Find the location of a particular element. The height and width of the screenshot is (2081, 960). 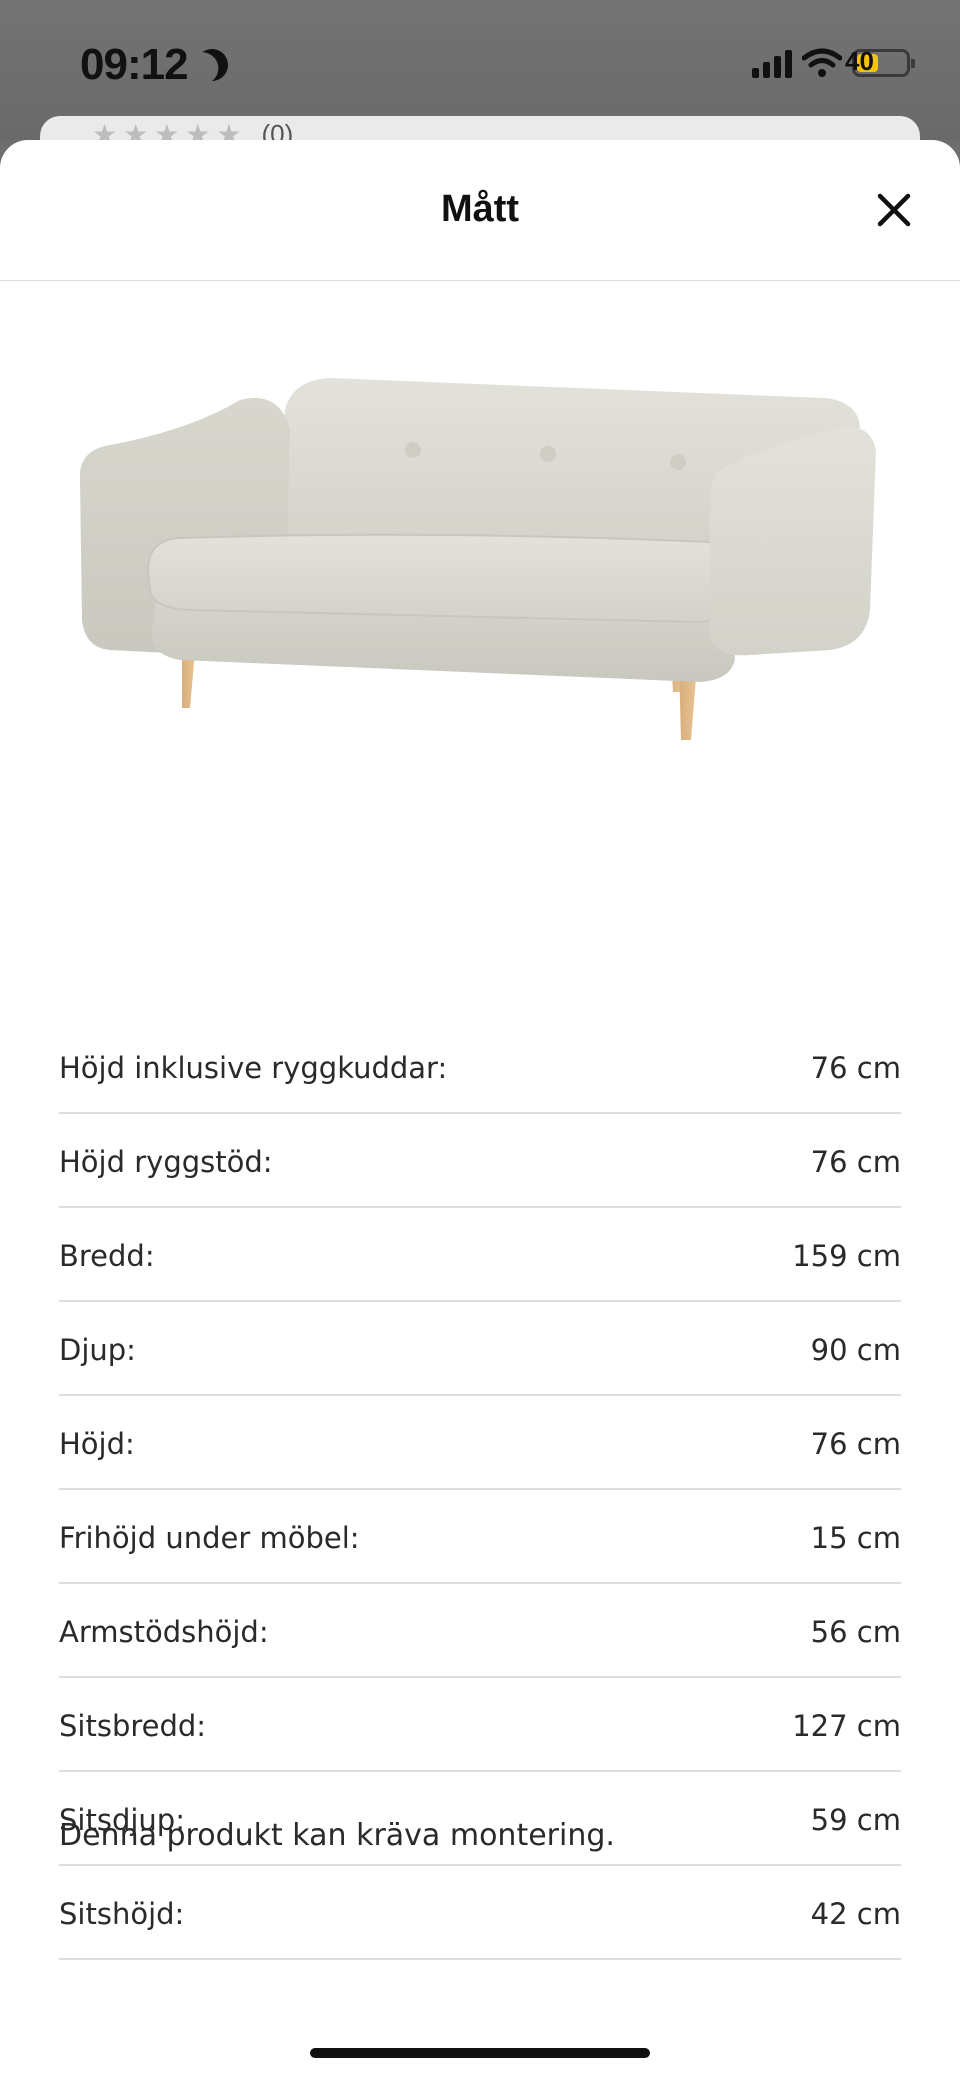

battery-text: 40 is located at coordinates (859, 61).